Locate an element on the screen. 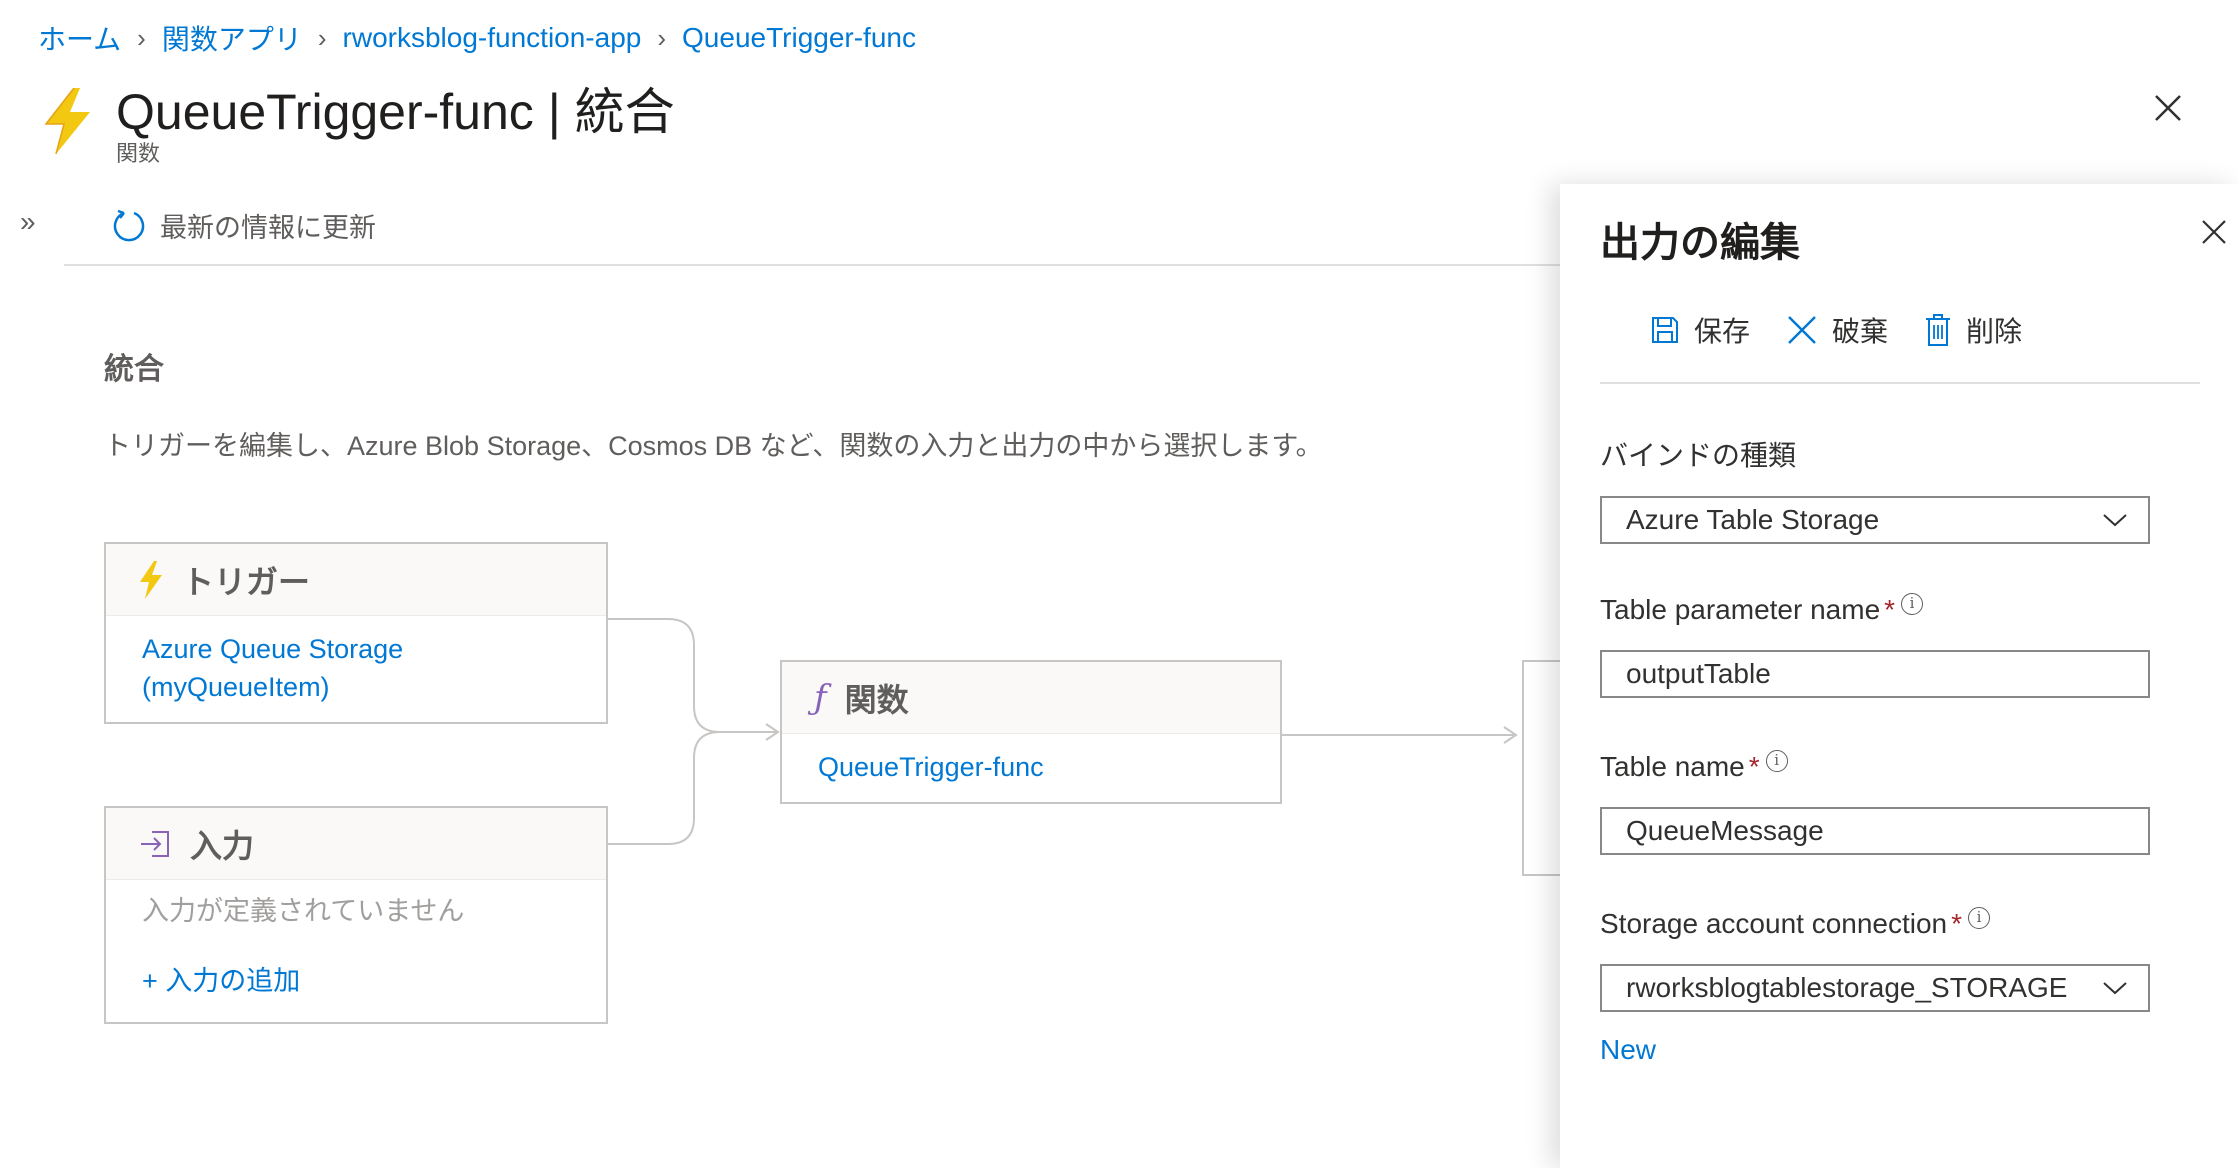 This screenshot has height=1168, width=2238. binding-type-dropdown: Azure Table Storage is located at coordinates (1875, 520).